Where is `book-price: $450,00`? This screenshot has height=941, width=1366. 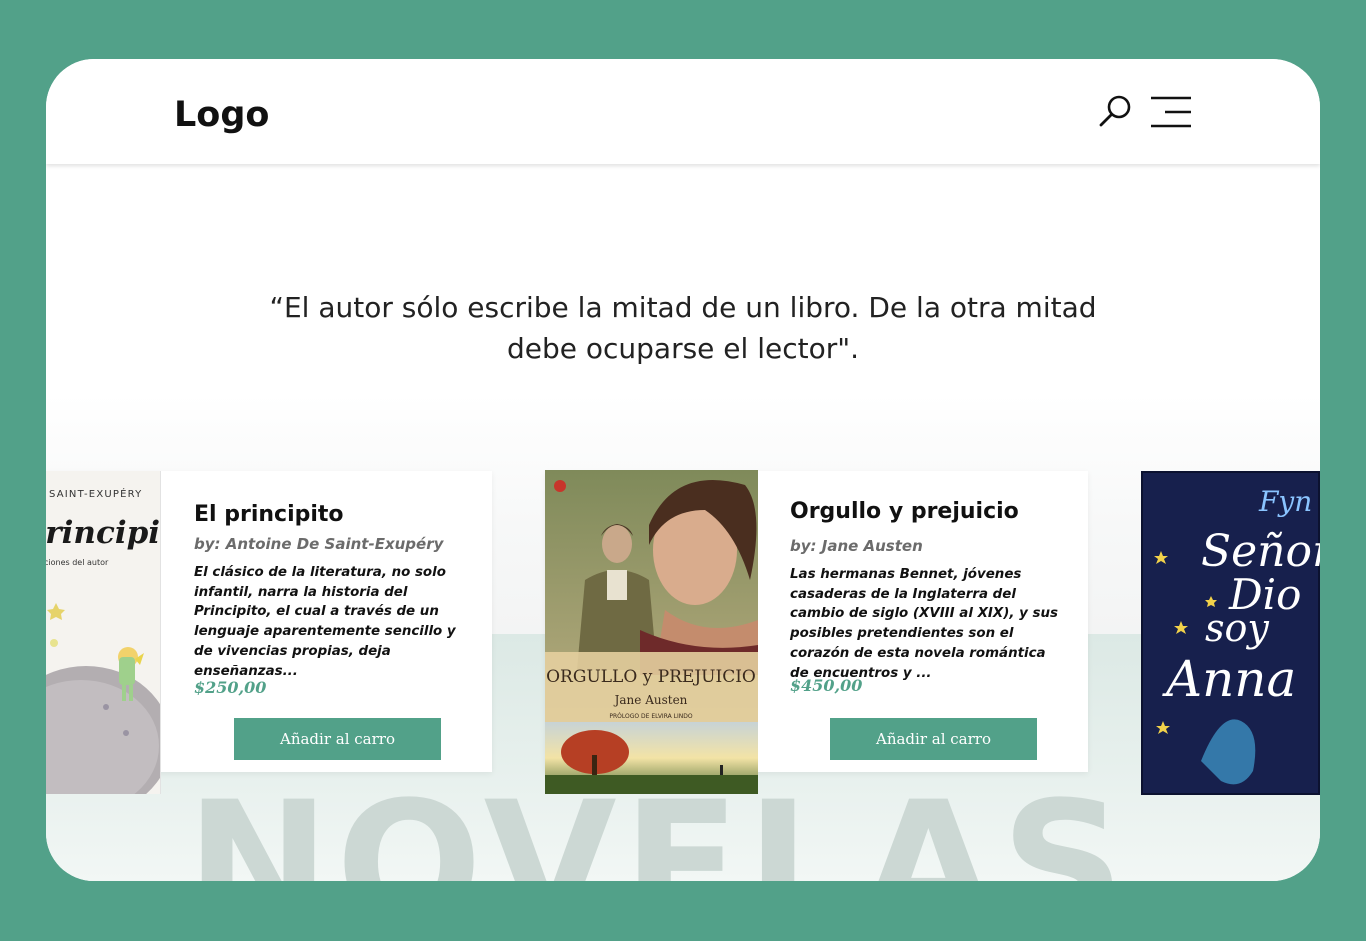
book-price: $450,00 is located at coordinates (826, 685).